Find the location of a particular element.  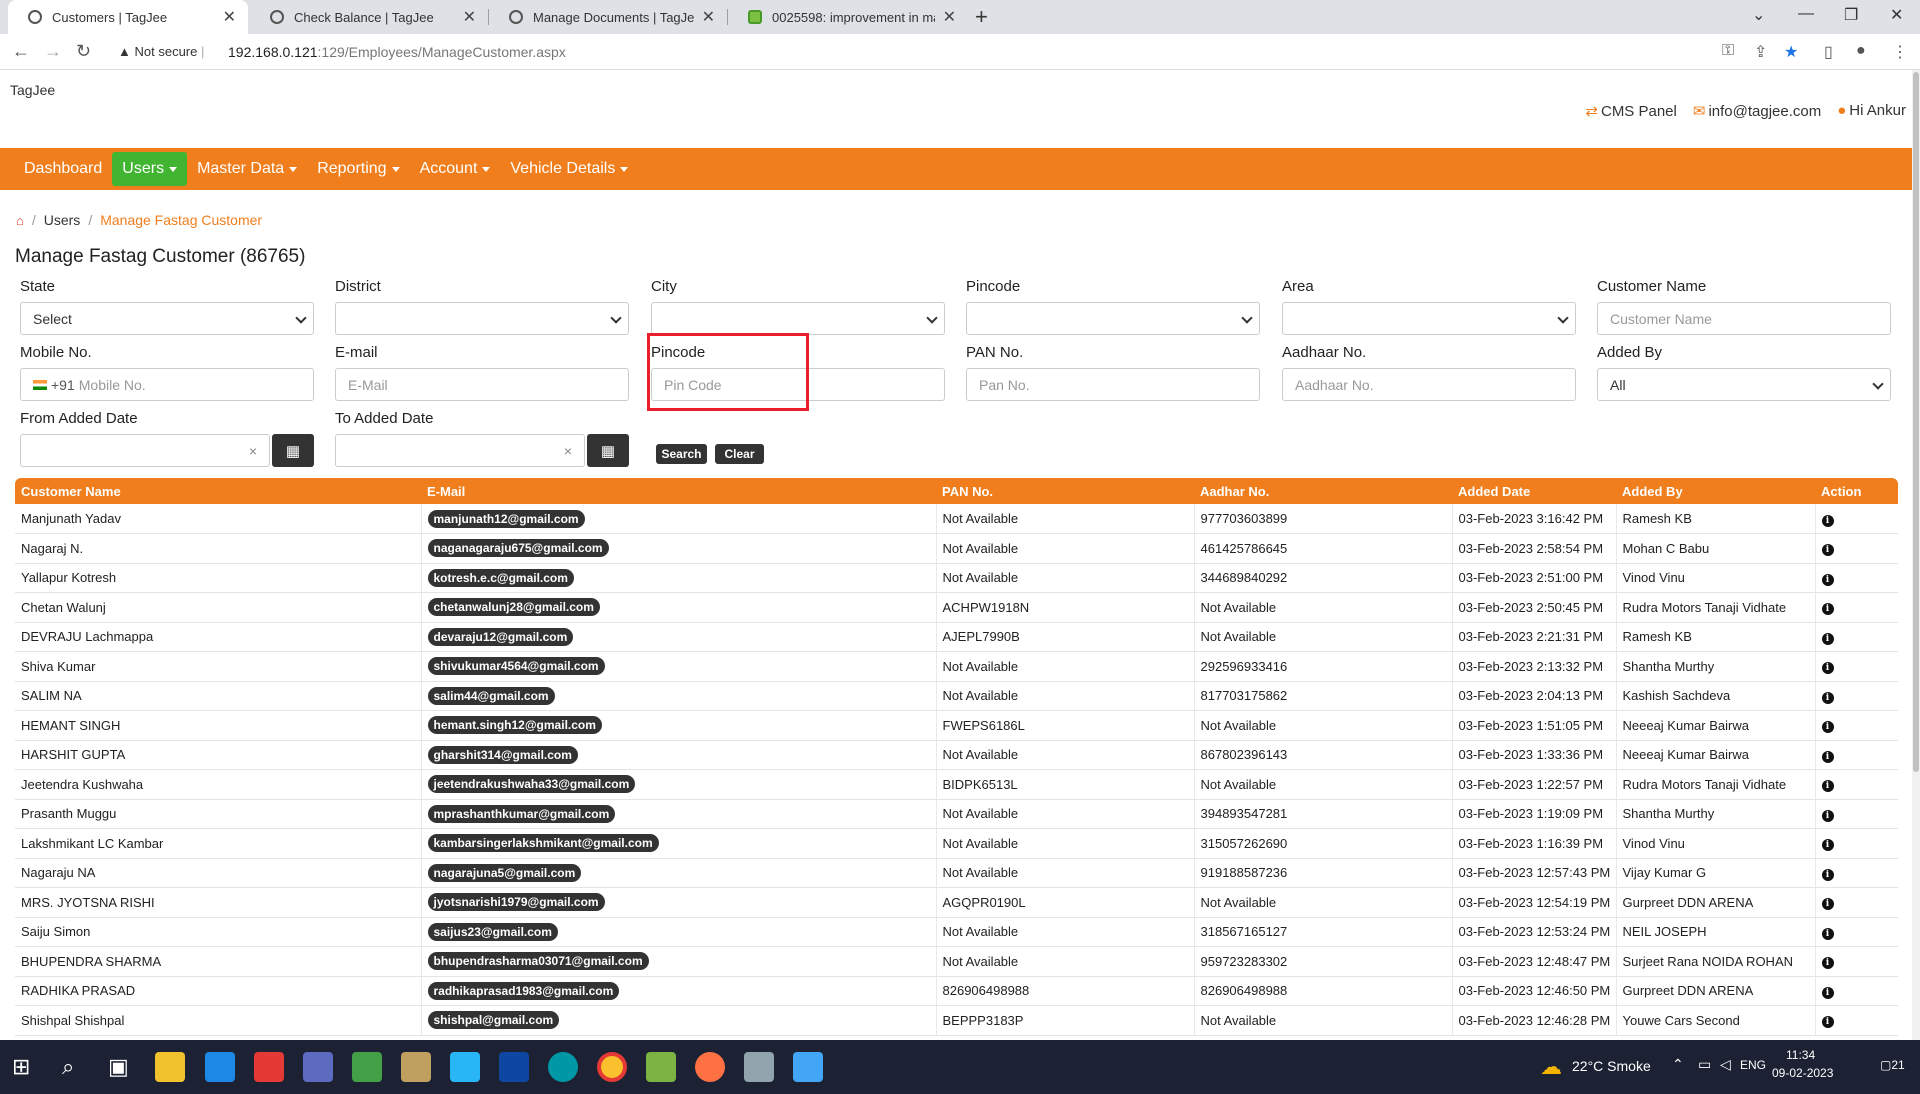

chrome-icon is located at coordinates (612, 1067).